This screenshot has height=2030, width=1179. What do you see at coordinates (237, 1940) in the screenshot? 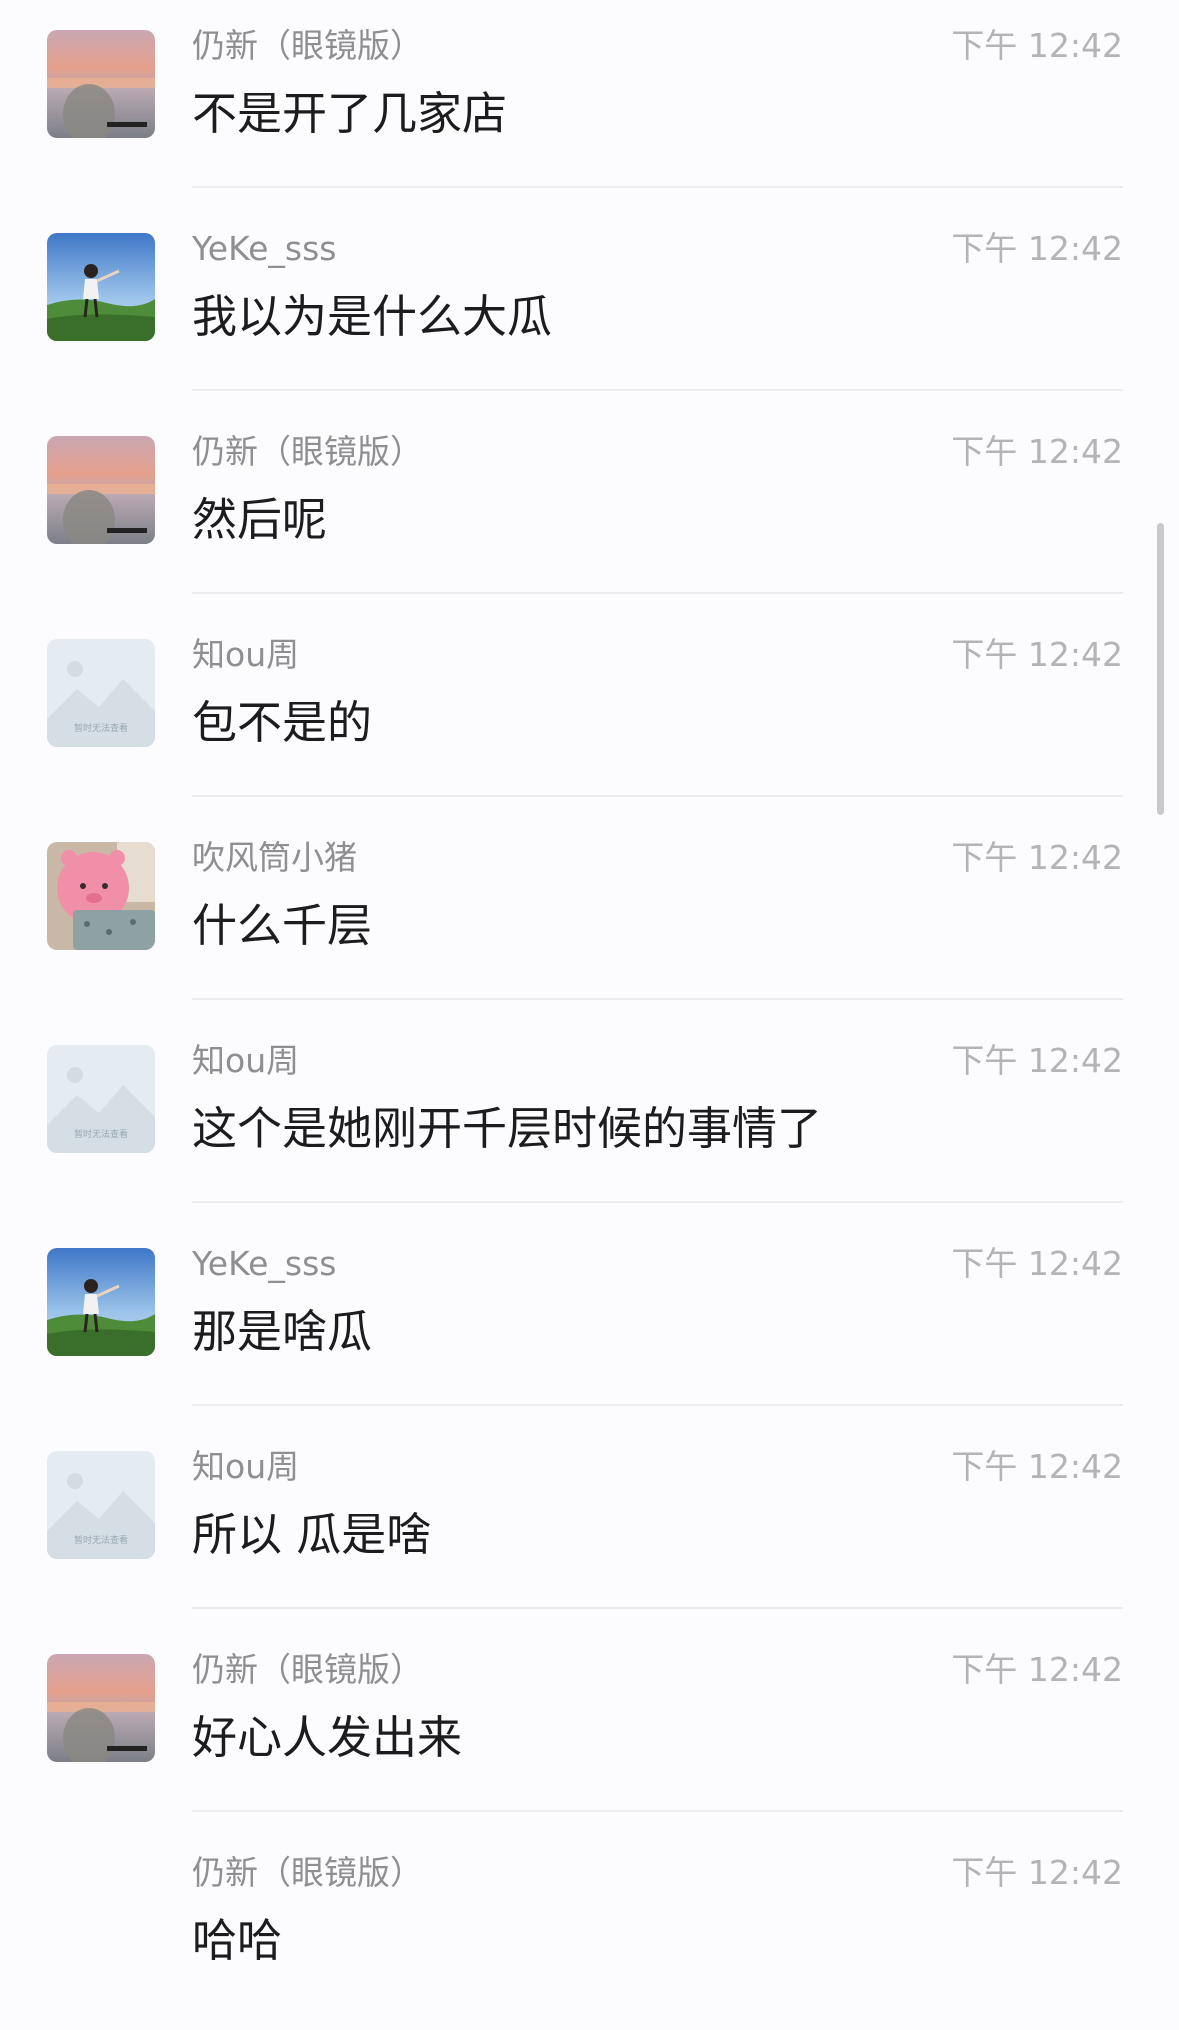
I see `message-text: 哈哈` at bounding box center [237, 1940].